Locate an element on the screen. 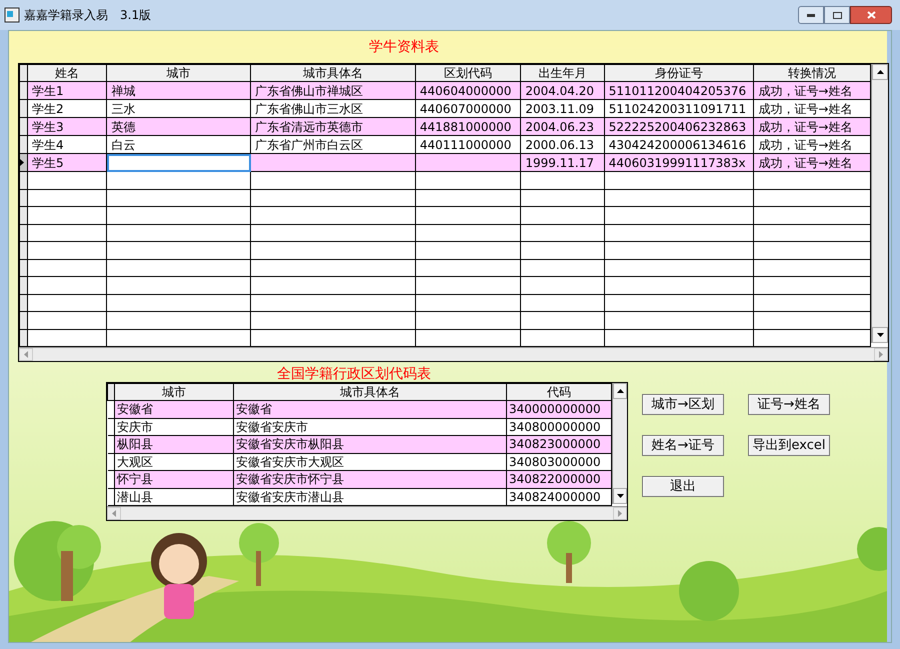 The width and height of the screenshot is (900, 649). table-cell: 340823000000 is located at coordinates (559, 444).